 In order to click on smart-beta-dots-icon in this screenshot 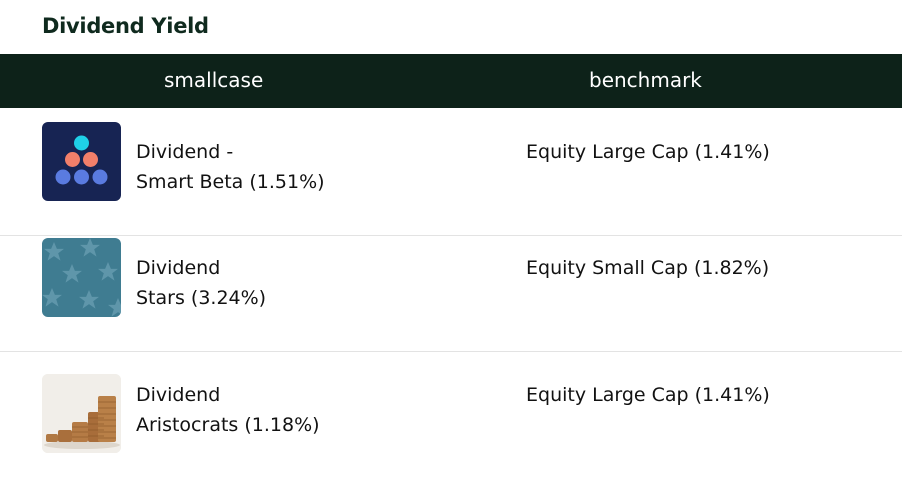, I will do `click(81, 161)`.